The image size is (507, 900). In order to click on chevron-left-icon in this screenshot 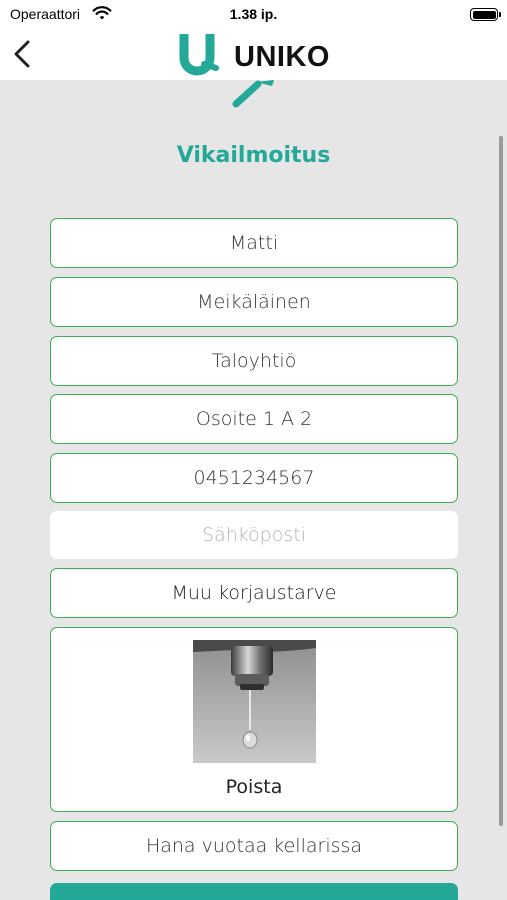, I will do `click(22, 54)`.